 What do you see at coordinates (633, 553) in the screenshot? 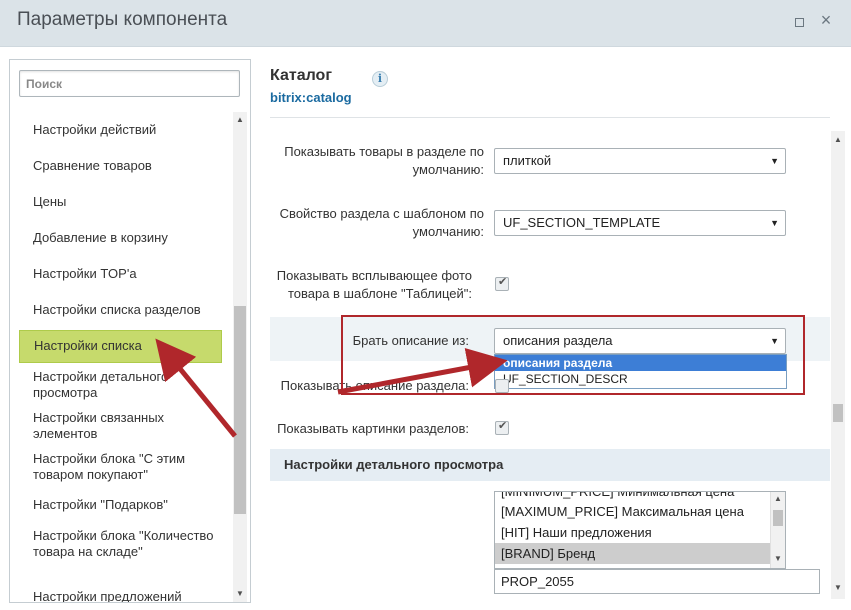
I see `list-item: [BRAND] Бренд` at bounding box center [633, 553].